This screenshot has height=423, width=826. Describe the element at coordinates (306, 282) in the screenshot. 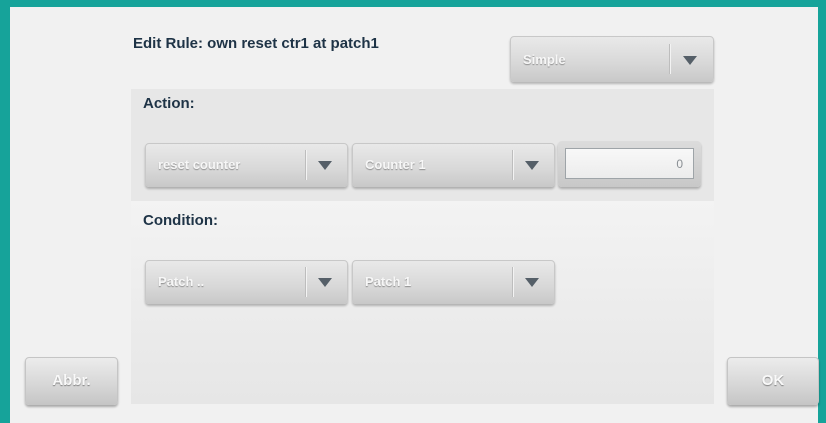

I see `condition-type-divider` at that location.